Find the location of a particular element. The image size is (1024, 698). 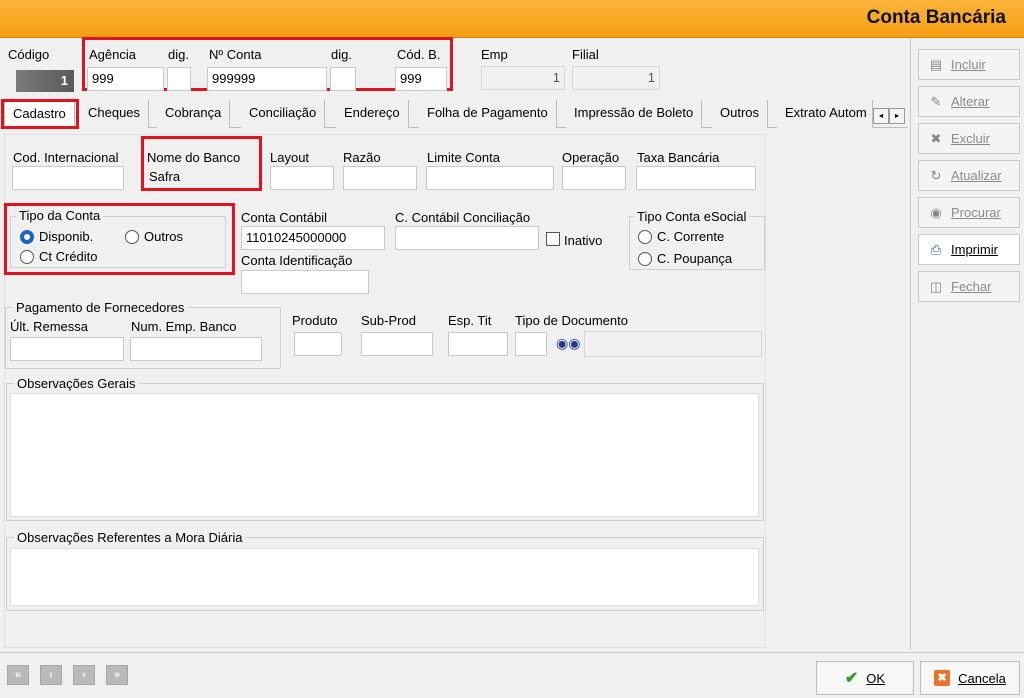

delete-icon: ✖ is located at coordinates (936, 138).